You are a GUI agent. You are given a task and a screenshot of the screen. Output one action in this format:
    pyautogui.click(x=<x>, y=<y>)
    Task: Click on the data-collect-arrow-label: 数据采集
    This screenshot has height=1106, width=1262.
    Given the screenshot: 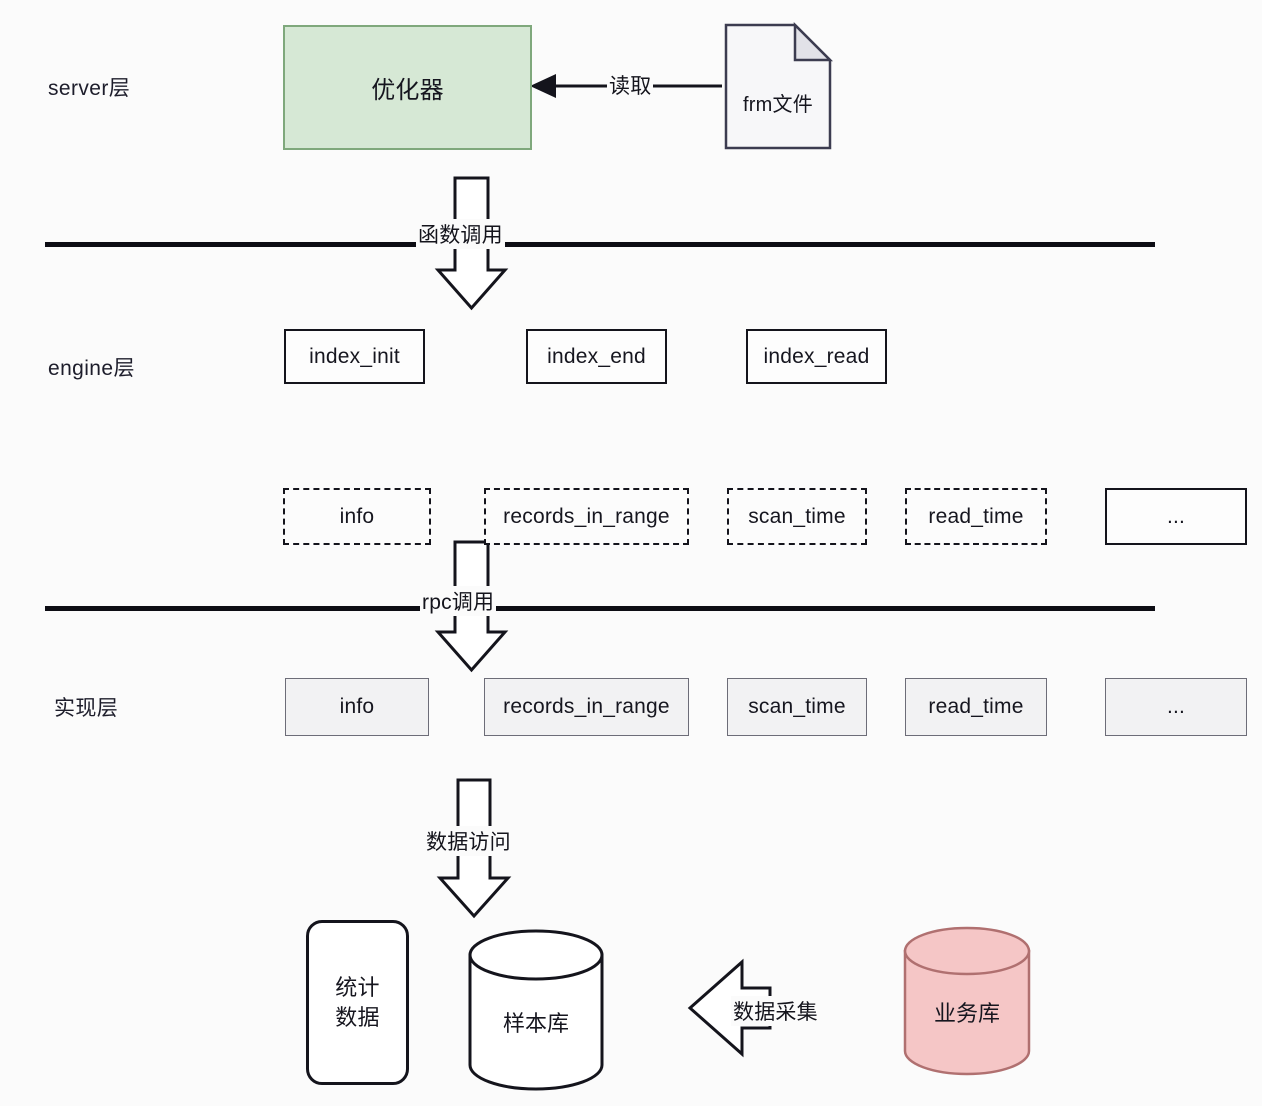 What is the action you would take?
    pyautogui.click(x=775, y=1011)
    